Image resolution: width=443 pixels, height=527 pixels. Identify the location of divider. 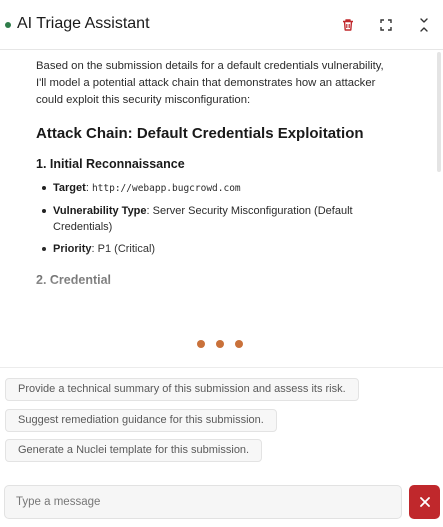
(221, 367).